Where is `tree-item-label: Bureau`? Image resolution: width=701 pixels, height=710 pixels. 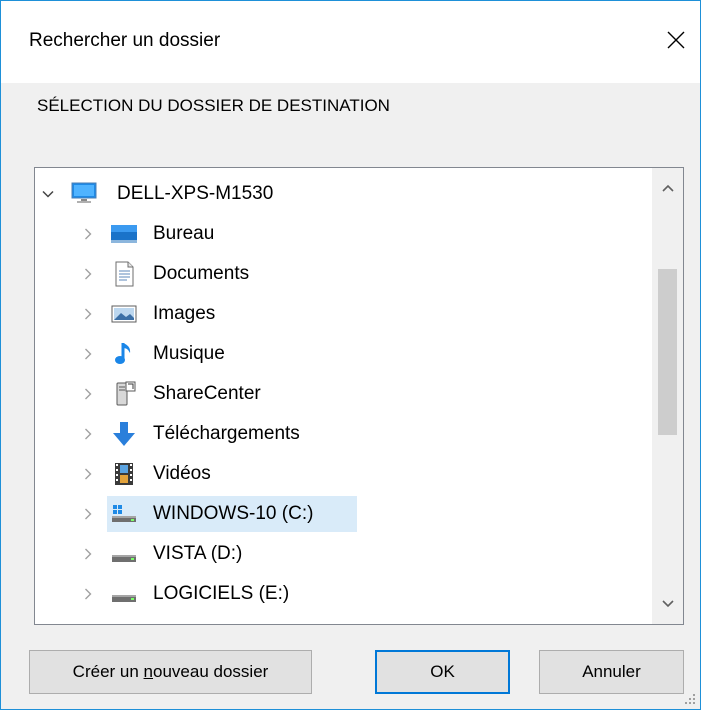
tree-item-label: Bureau is located at coordinates (184, 233).